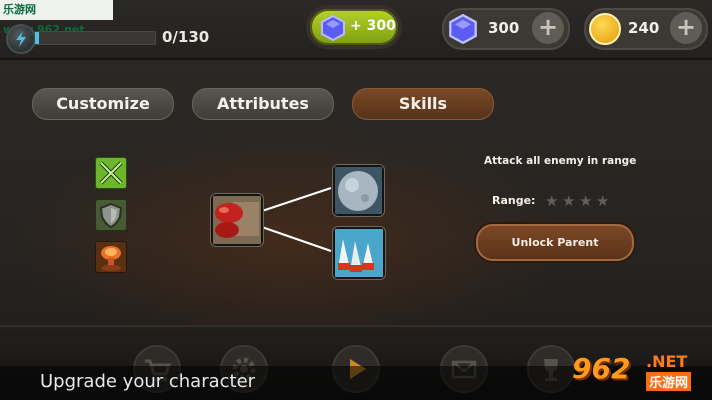 Image resolution: width=712 pixels, height=400 pixels. What do you see at coordinates (514, 200) in the screenshot?
I see `range-label: Range:` at bounding box center [514, 200].